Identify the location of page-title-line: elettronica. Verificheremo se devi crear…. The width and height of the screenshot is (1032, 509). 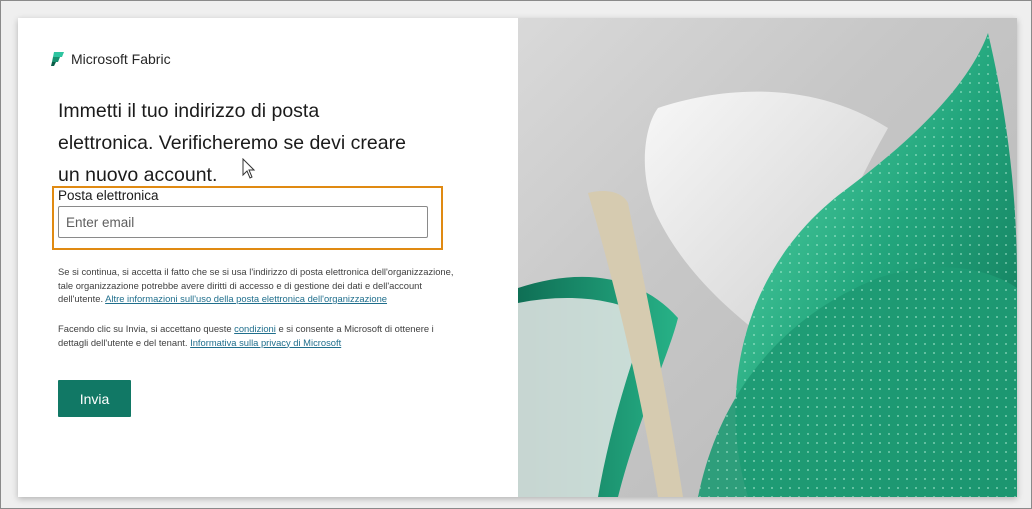
(232, 143).